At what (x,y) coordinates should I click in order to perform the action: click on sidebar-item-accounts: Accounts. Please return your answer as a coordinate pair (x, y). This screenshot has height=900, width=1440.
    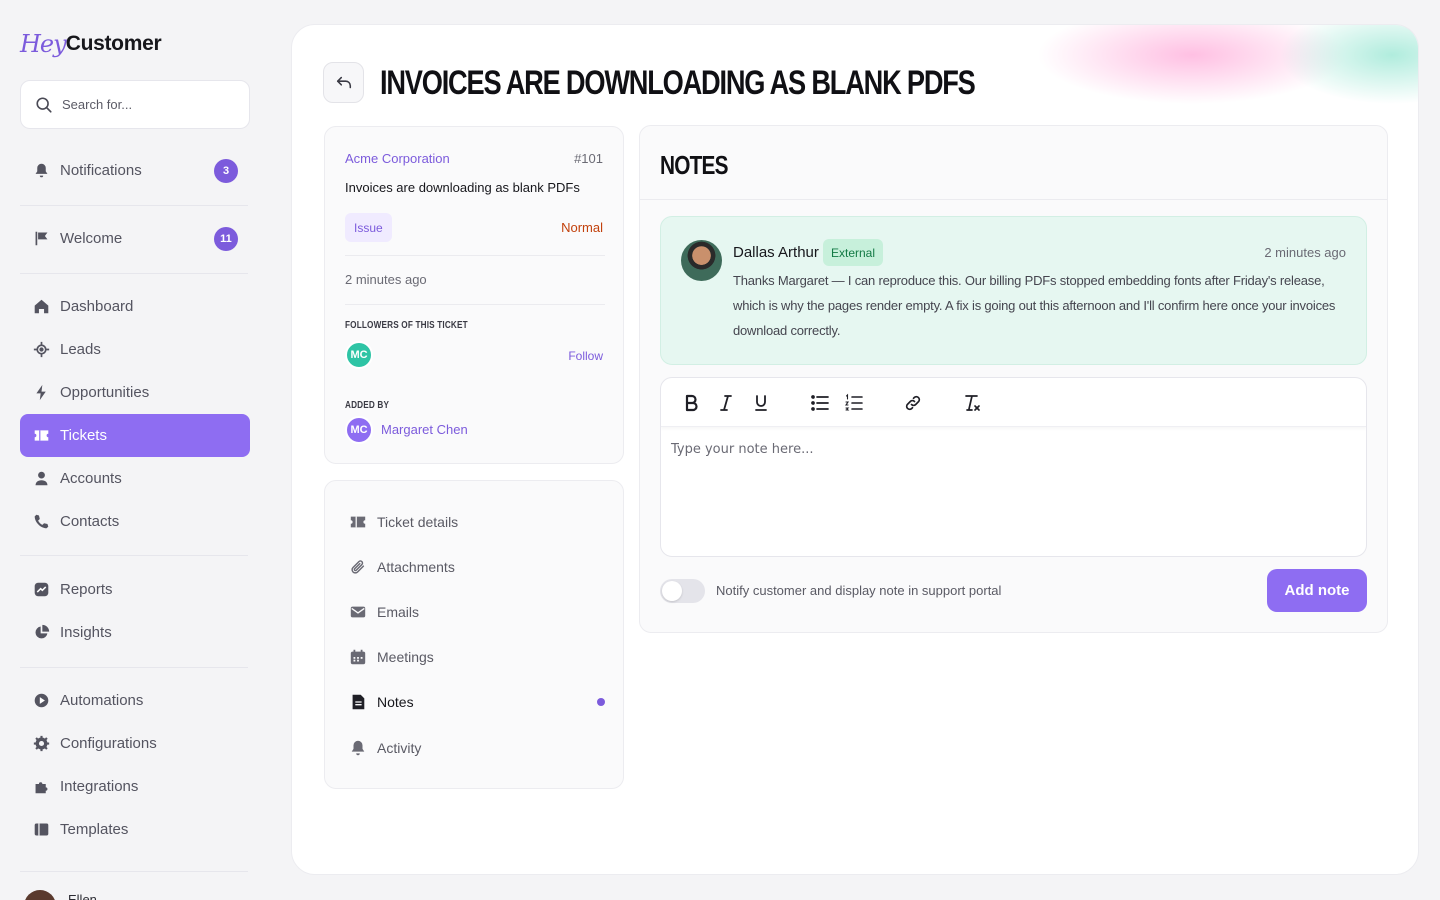
    Looking at the image, I should click on (135, 478).